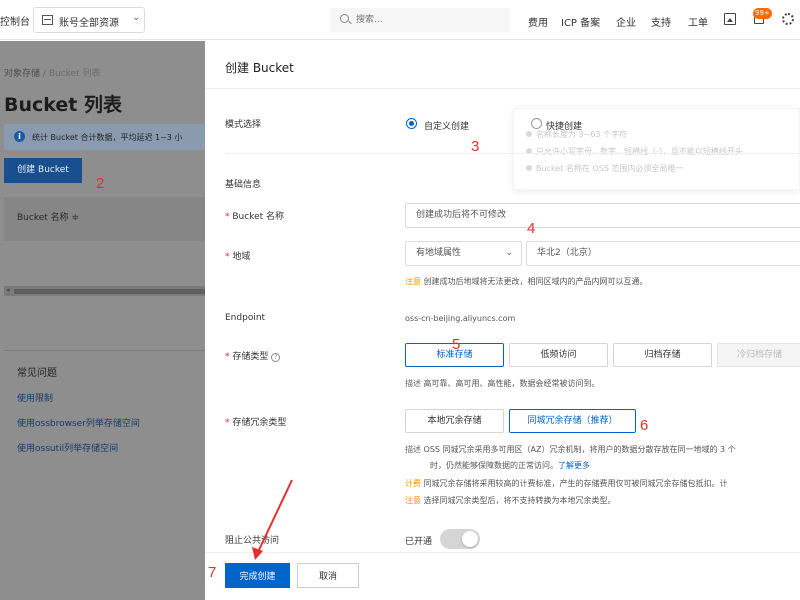  What do you see at coordinates (259, 423) in the screenshot?
I see `redundancy-label-text: 存储冗余类型` at bounding box center [259, 423].